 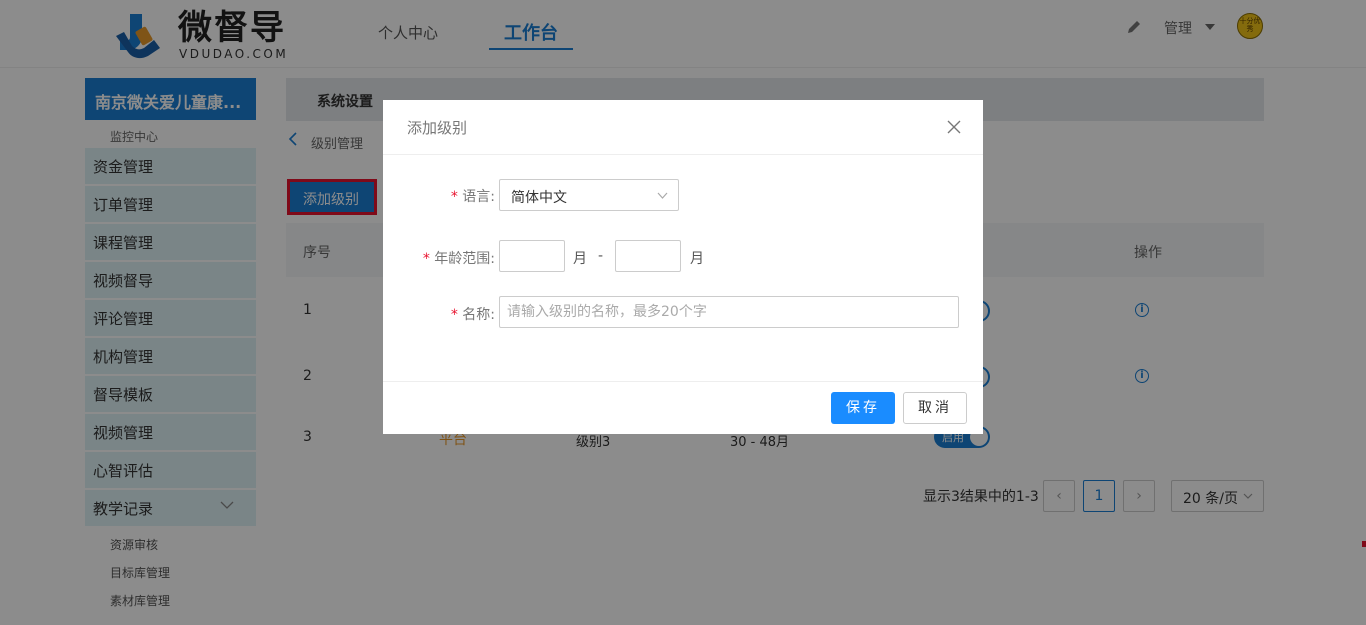 I want to click on save-button: 保存, so click(x=863, y=408).